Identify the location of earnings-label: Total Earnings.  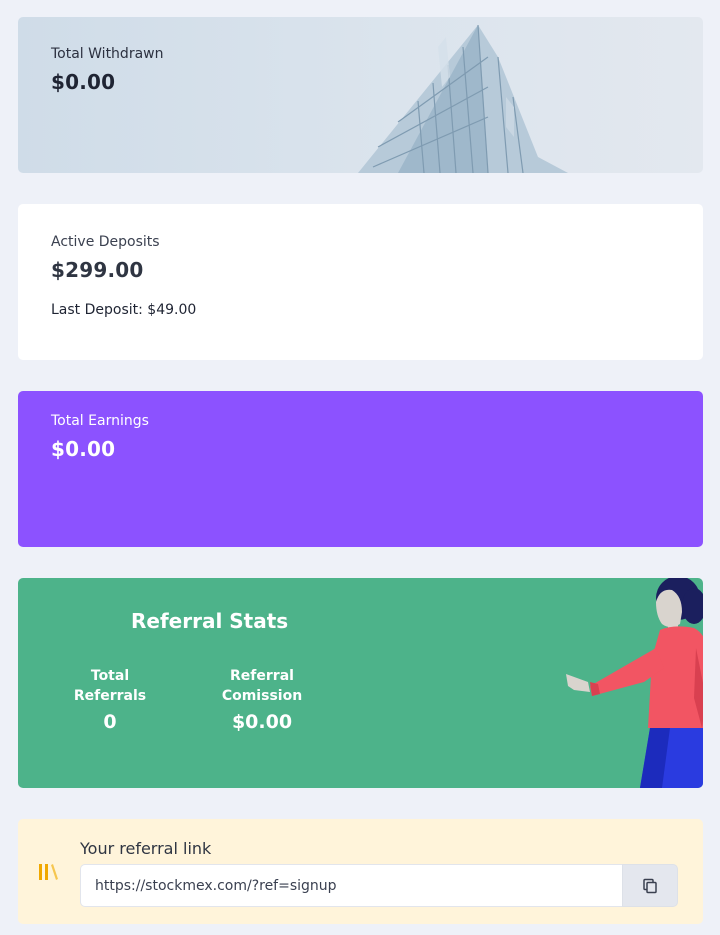
(100, 421).